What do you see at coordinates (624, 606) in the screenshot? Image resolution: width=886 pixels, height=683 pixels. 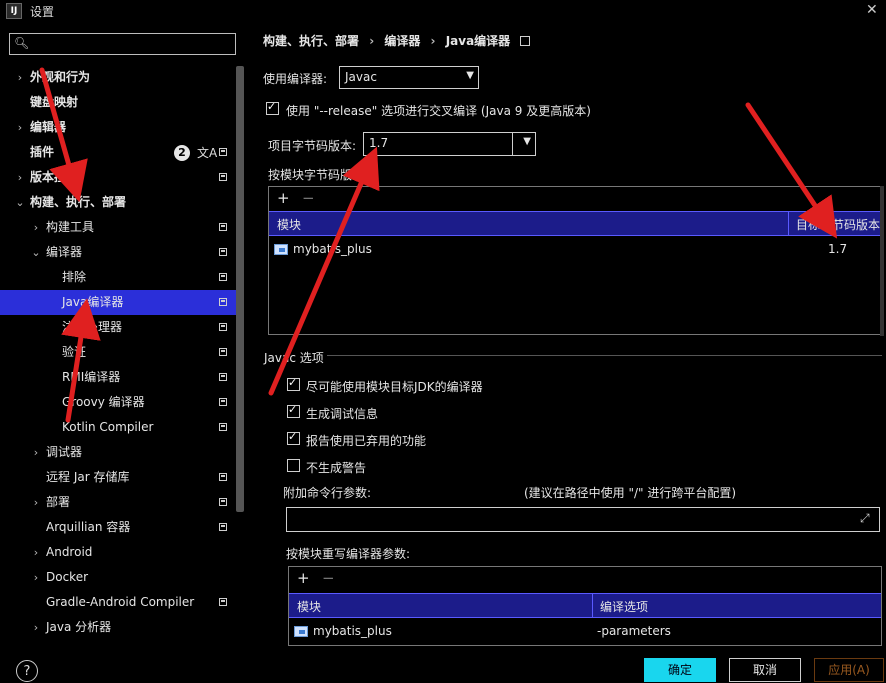 I see `column-header: 编译选项` at bounding box center [624, 606].